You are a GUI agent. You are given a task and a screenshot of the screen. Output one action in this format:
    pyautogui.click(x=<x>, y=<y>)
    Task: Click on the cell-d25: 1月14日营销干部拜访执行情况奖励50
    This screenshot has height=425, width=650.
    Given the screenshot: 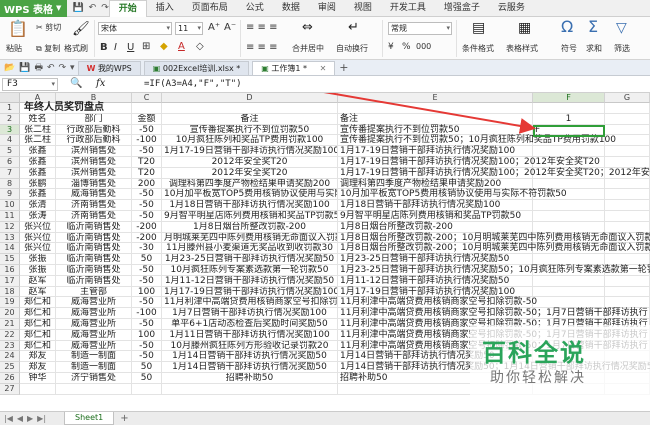 What is the action you would take?
    pyautogui.click(x=250, y=367)
    